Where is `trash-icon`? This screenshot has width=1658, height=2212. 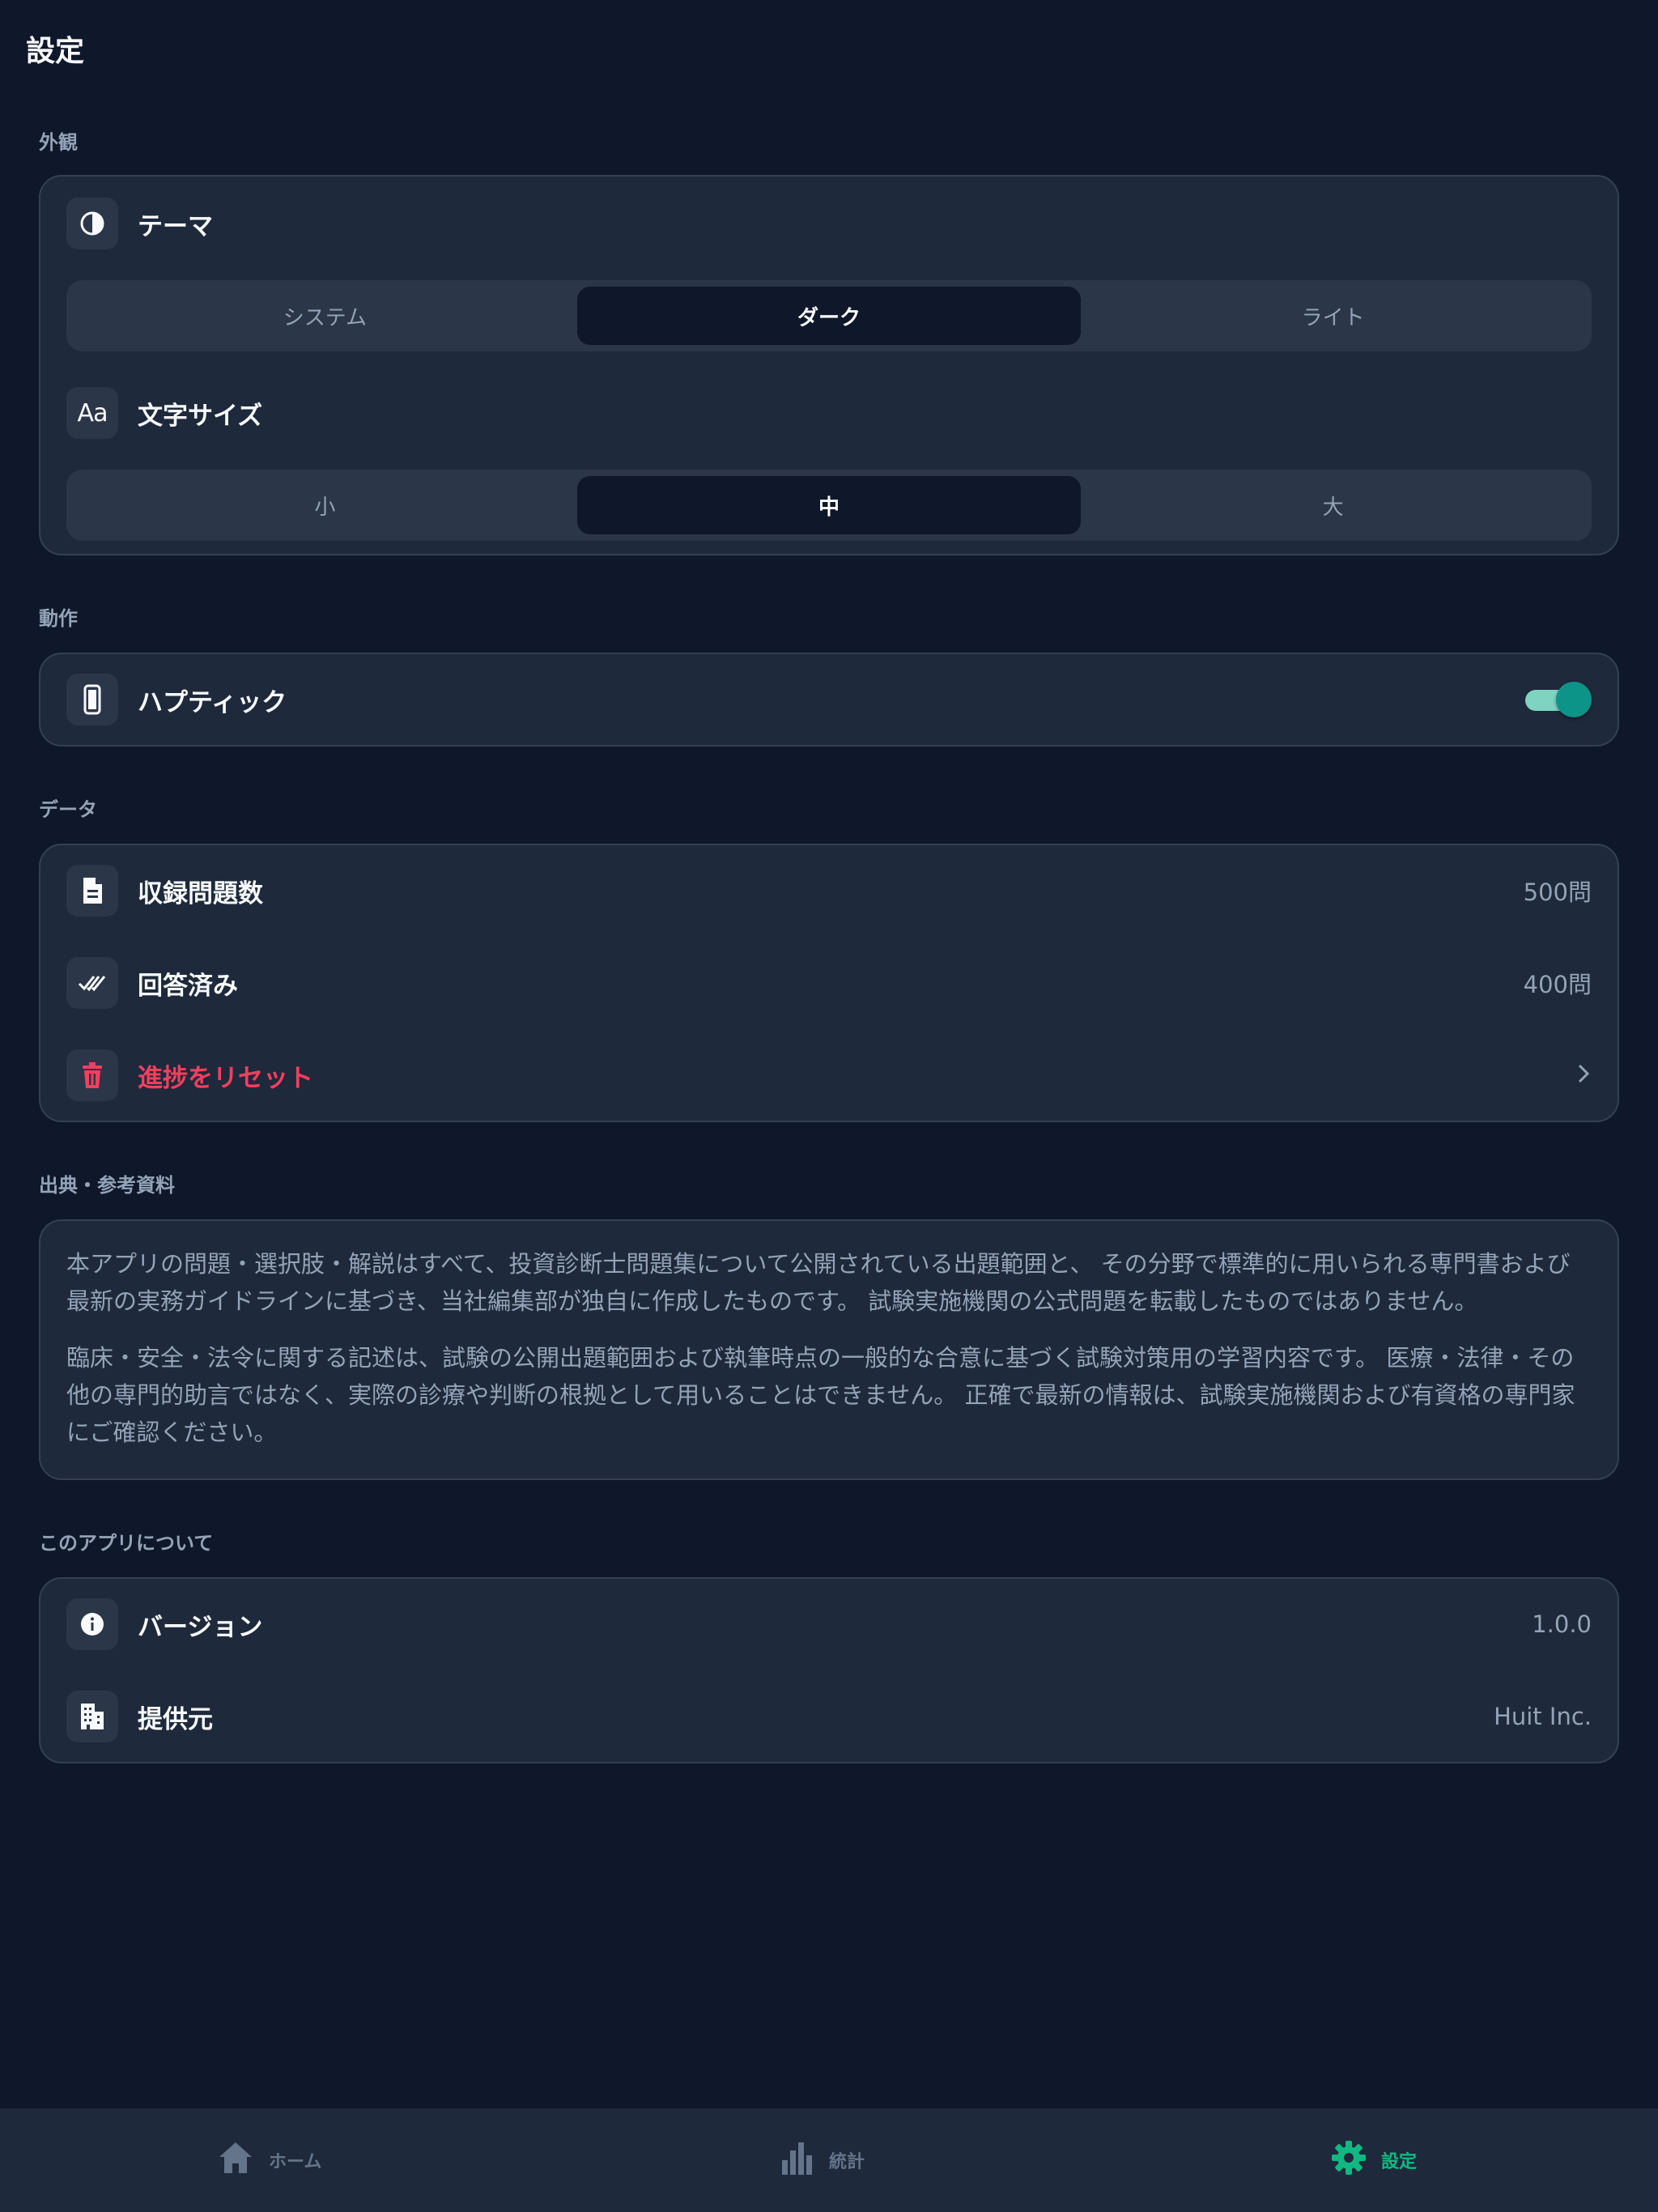 trash-icon is located at coordinates (92, 1075).